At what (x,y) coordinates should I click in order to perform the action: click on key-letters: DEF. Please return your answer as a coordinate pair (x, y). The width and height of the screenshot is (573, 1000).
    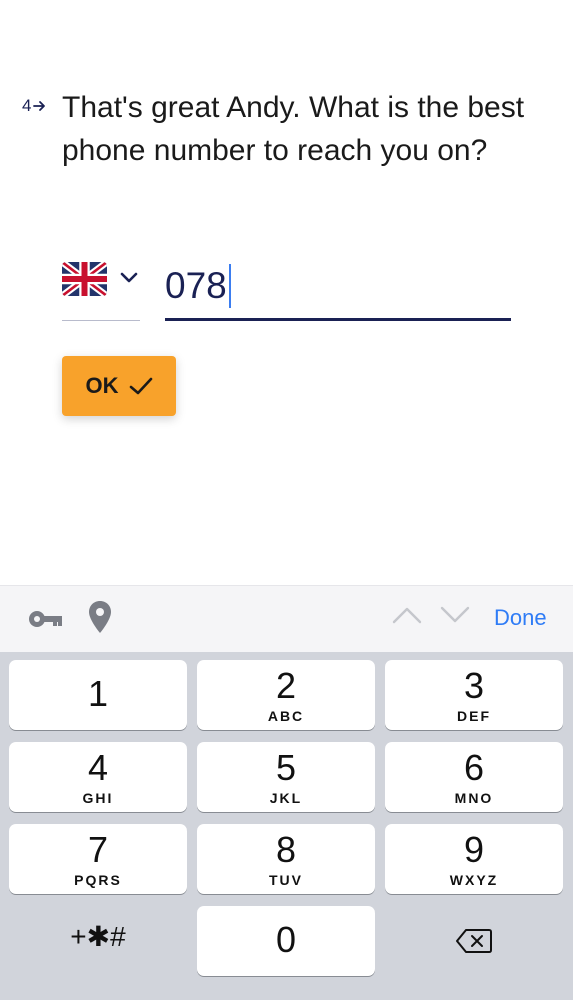
    Looking at the image, I should click on (474, 716).